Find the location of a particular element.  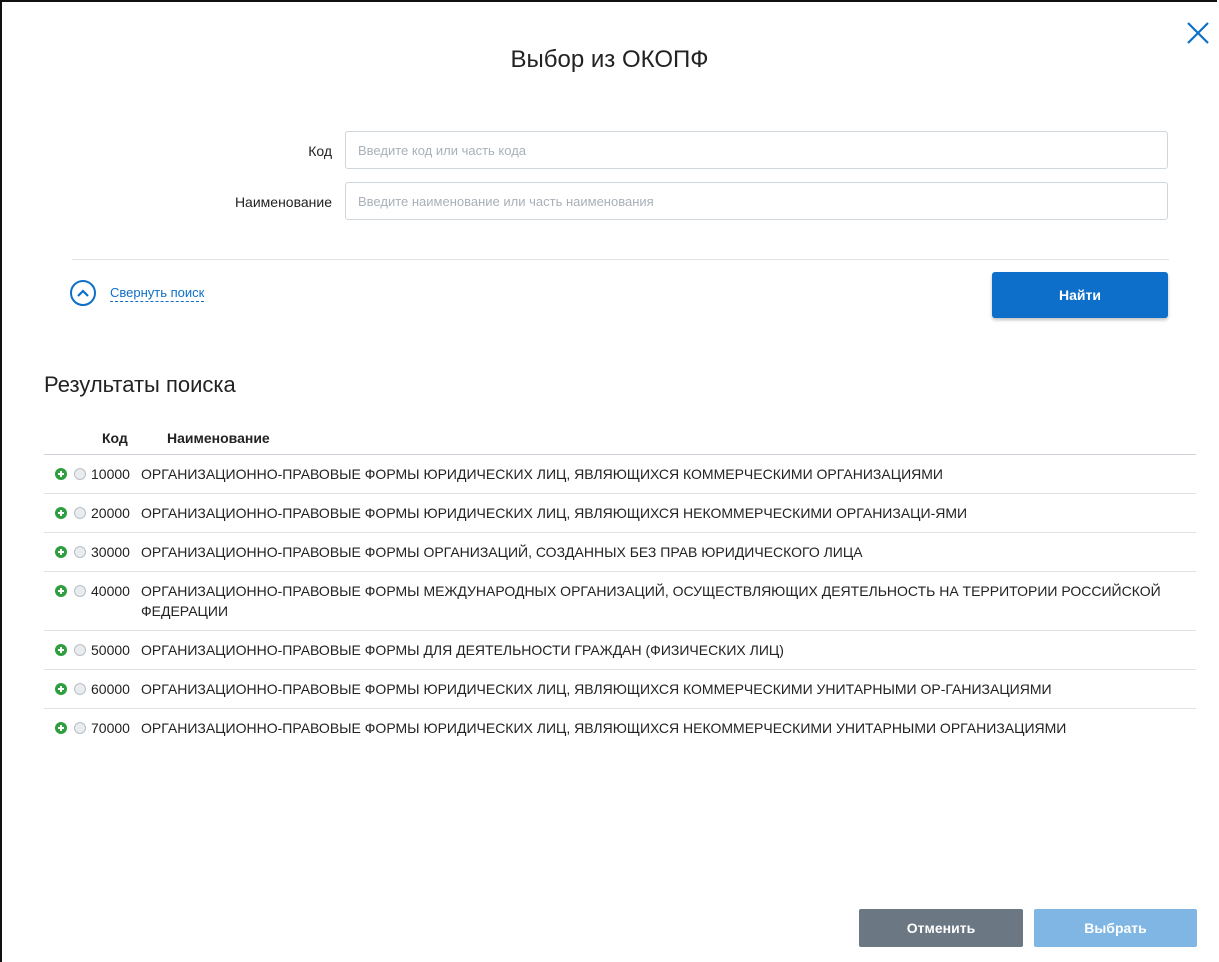

collapse-search-link: Свернуть поиск is located at coordinates (137, 293).